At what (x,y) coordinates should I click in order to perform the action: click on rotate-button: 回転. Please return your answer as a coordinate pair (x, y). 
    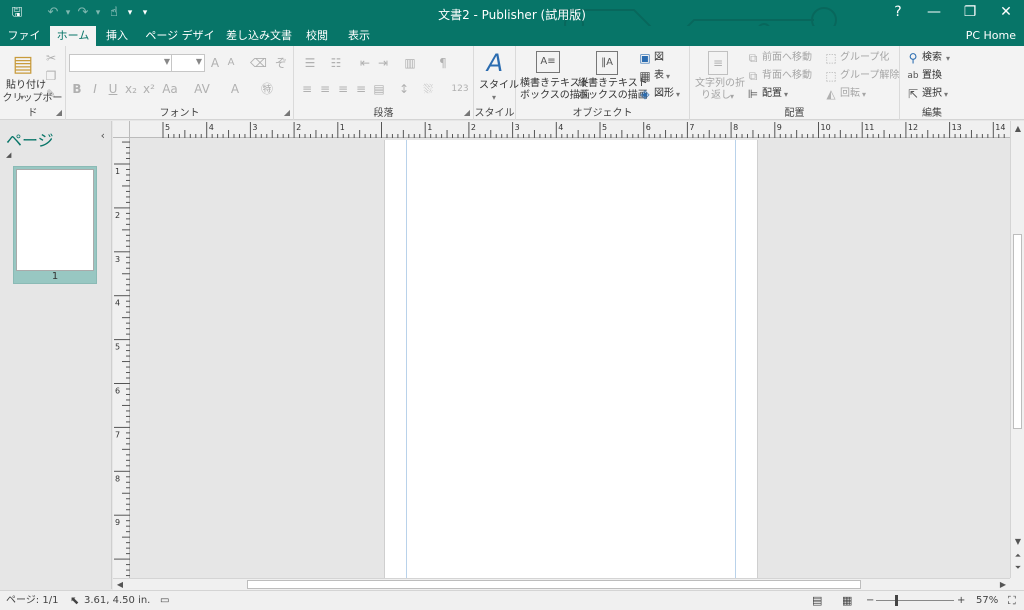
    Looking at the image, I should click on (850, 94).